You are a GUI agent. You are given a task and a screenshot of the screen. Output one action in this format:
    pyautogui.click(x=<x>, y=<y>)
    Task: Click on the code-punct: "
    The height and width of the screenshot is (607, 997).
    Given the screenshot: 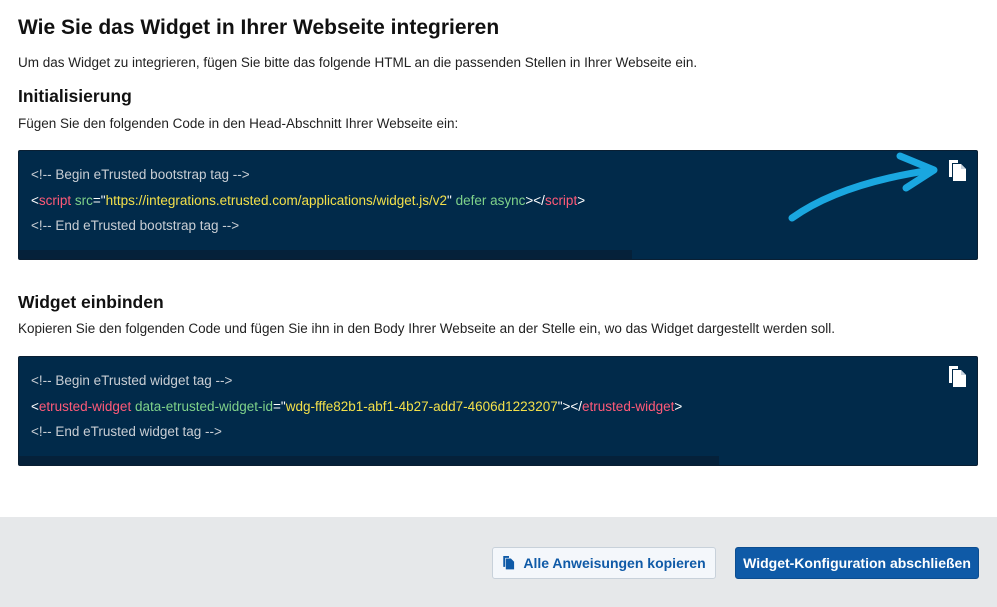 What is the action you would take?
    pyautogui.click(x=449, y=200)
    